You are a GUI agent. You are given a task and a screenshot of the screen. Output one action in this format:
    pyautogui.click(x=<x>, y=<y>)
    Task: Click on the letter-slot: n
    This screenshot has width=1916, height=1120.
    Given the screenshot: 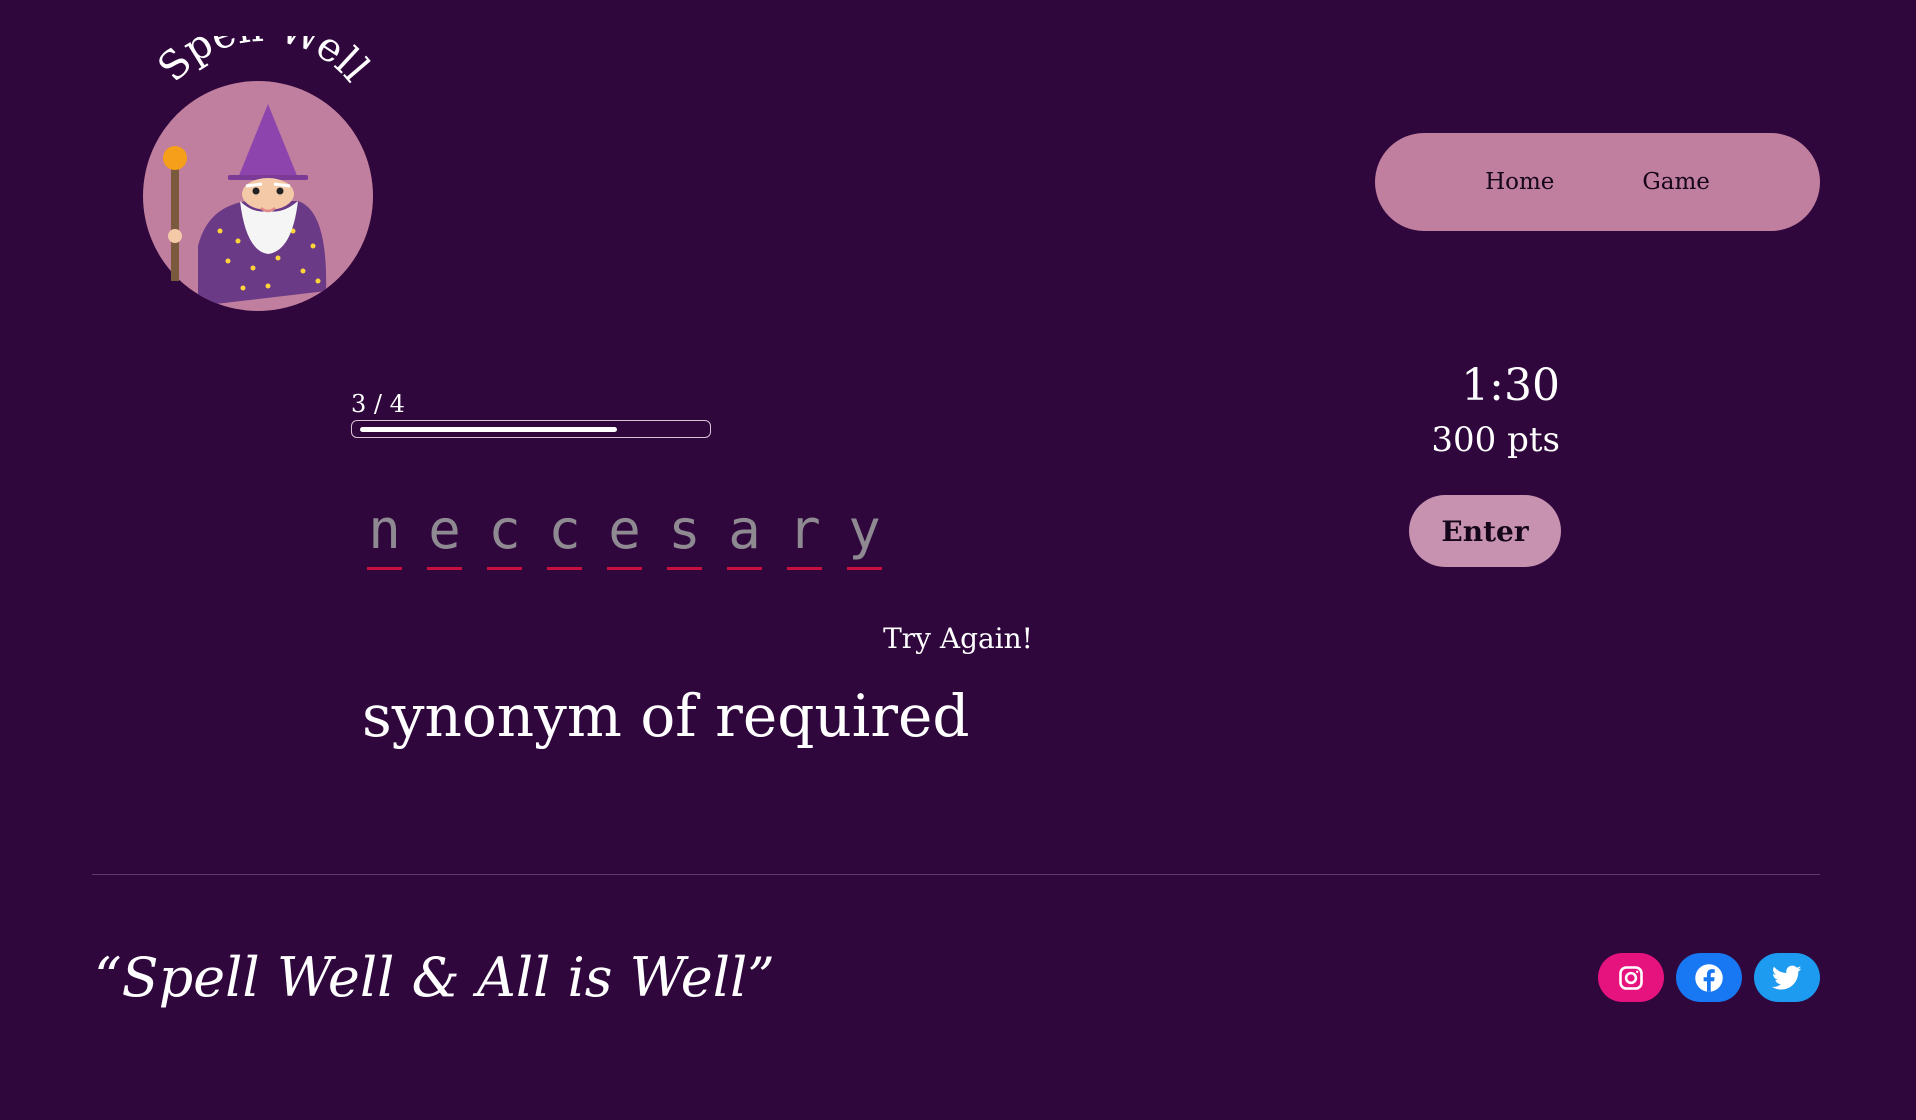 What is the action you would take?
    pyautogui.click(x=384, y=535)
    